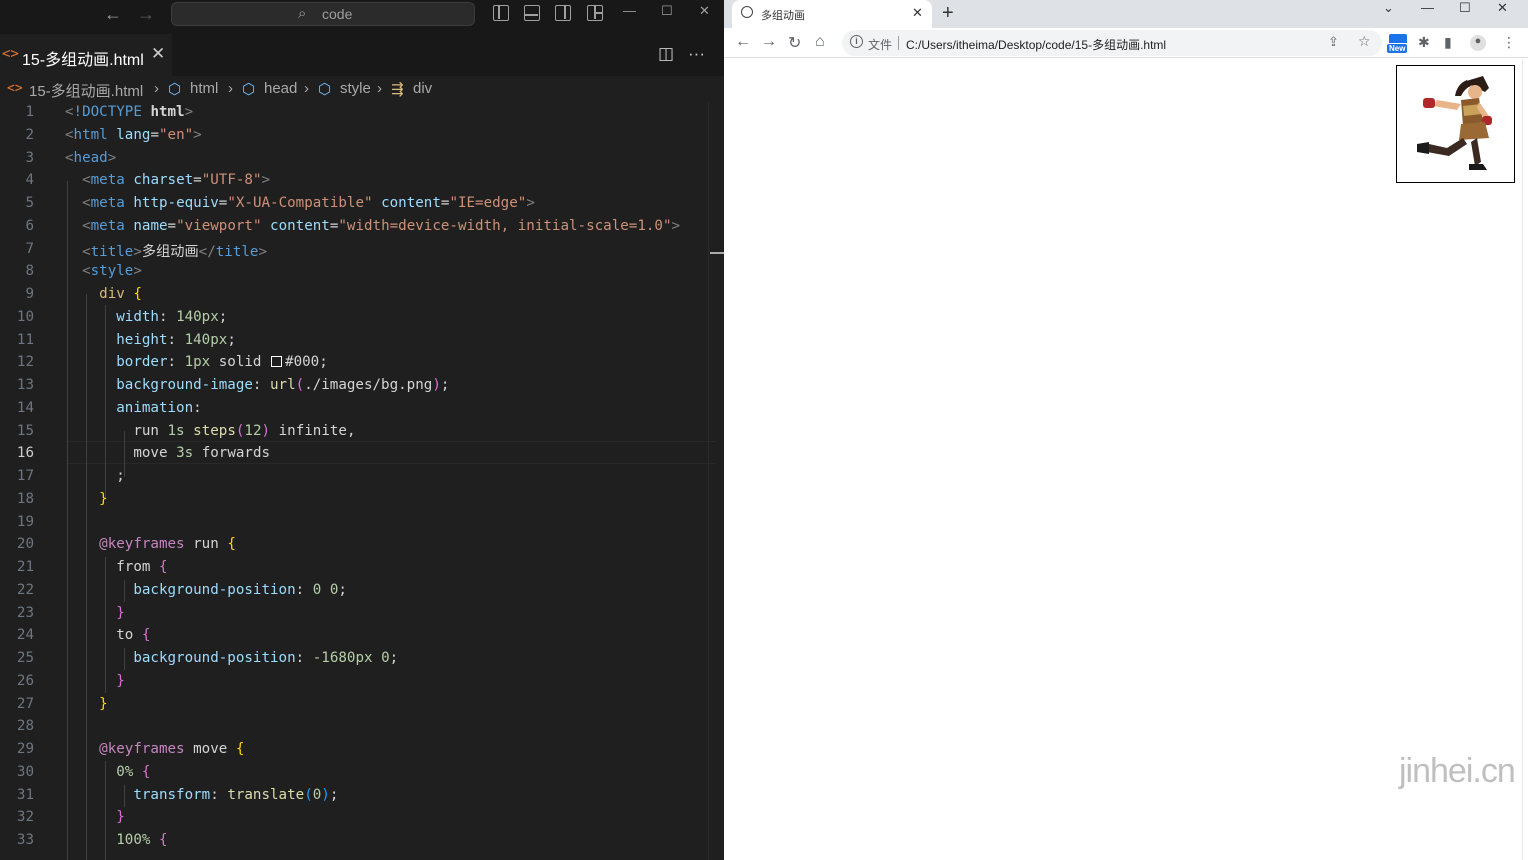  What do you see at coordinates (86, 55) in the screenshot?
I see `tab-active-file: <> 15-多组动画.html ✕` at bounding box center [86, 55].